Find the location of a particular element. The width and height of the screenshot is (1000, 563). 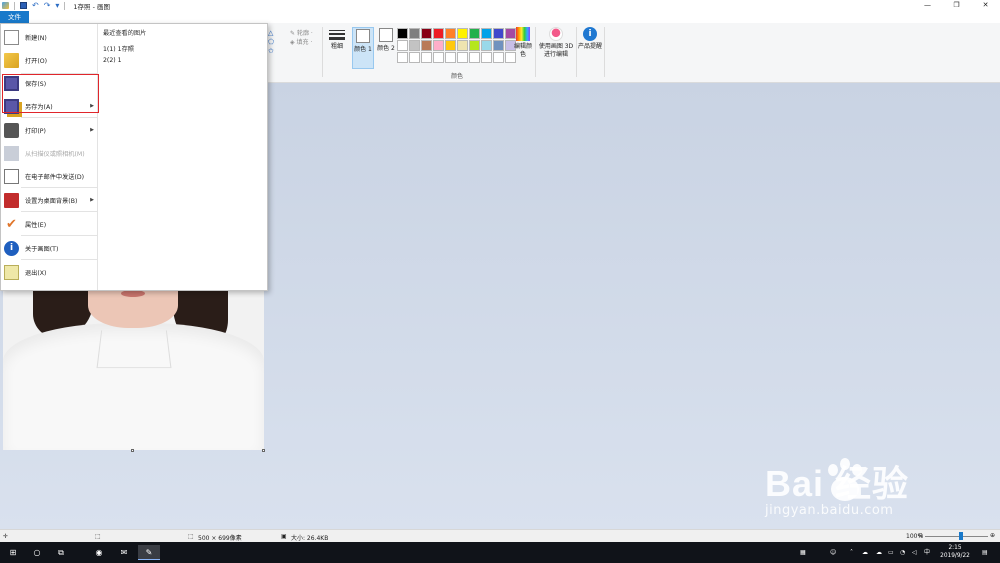

zoom-out-button: ⊖ is located at coordinates (920, 535).